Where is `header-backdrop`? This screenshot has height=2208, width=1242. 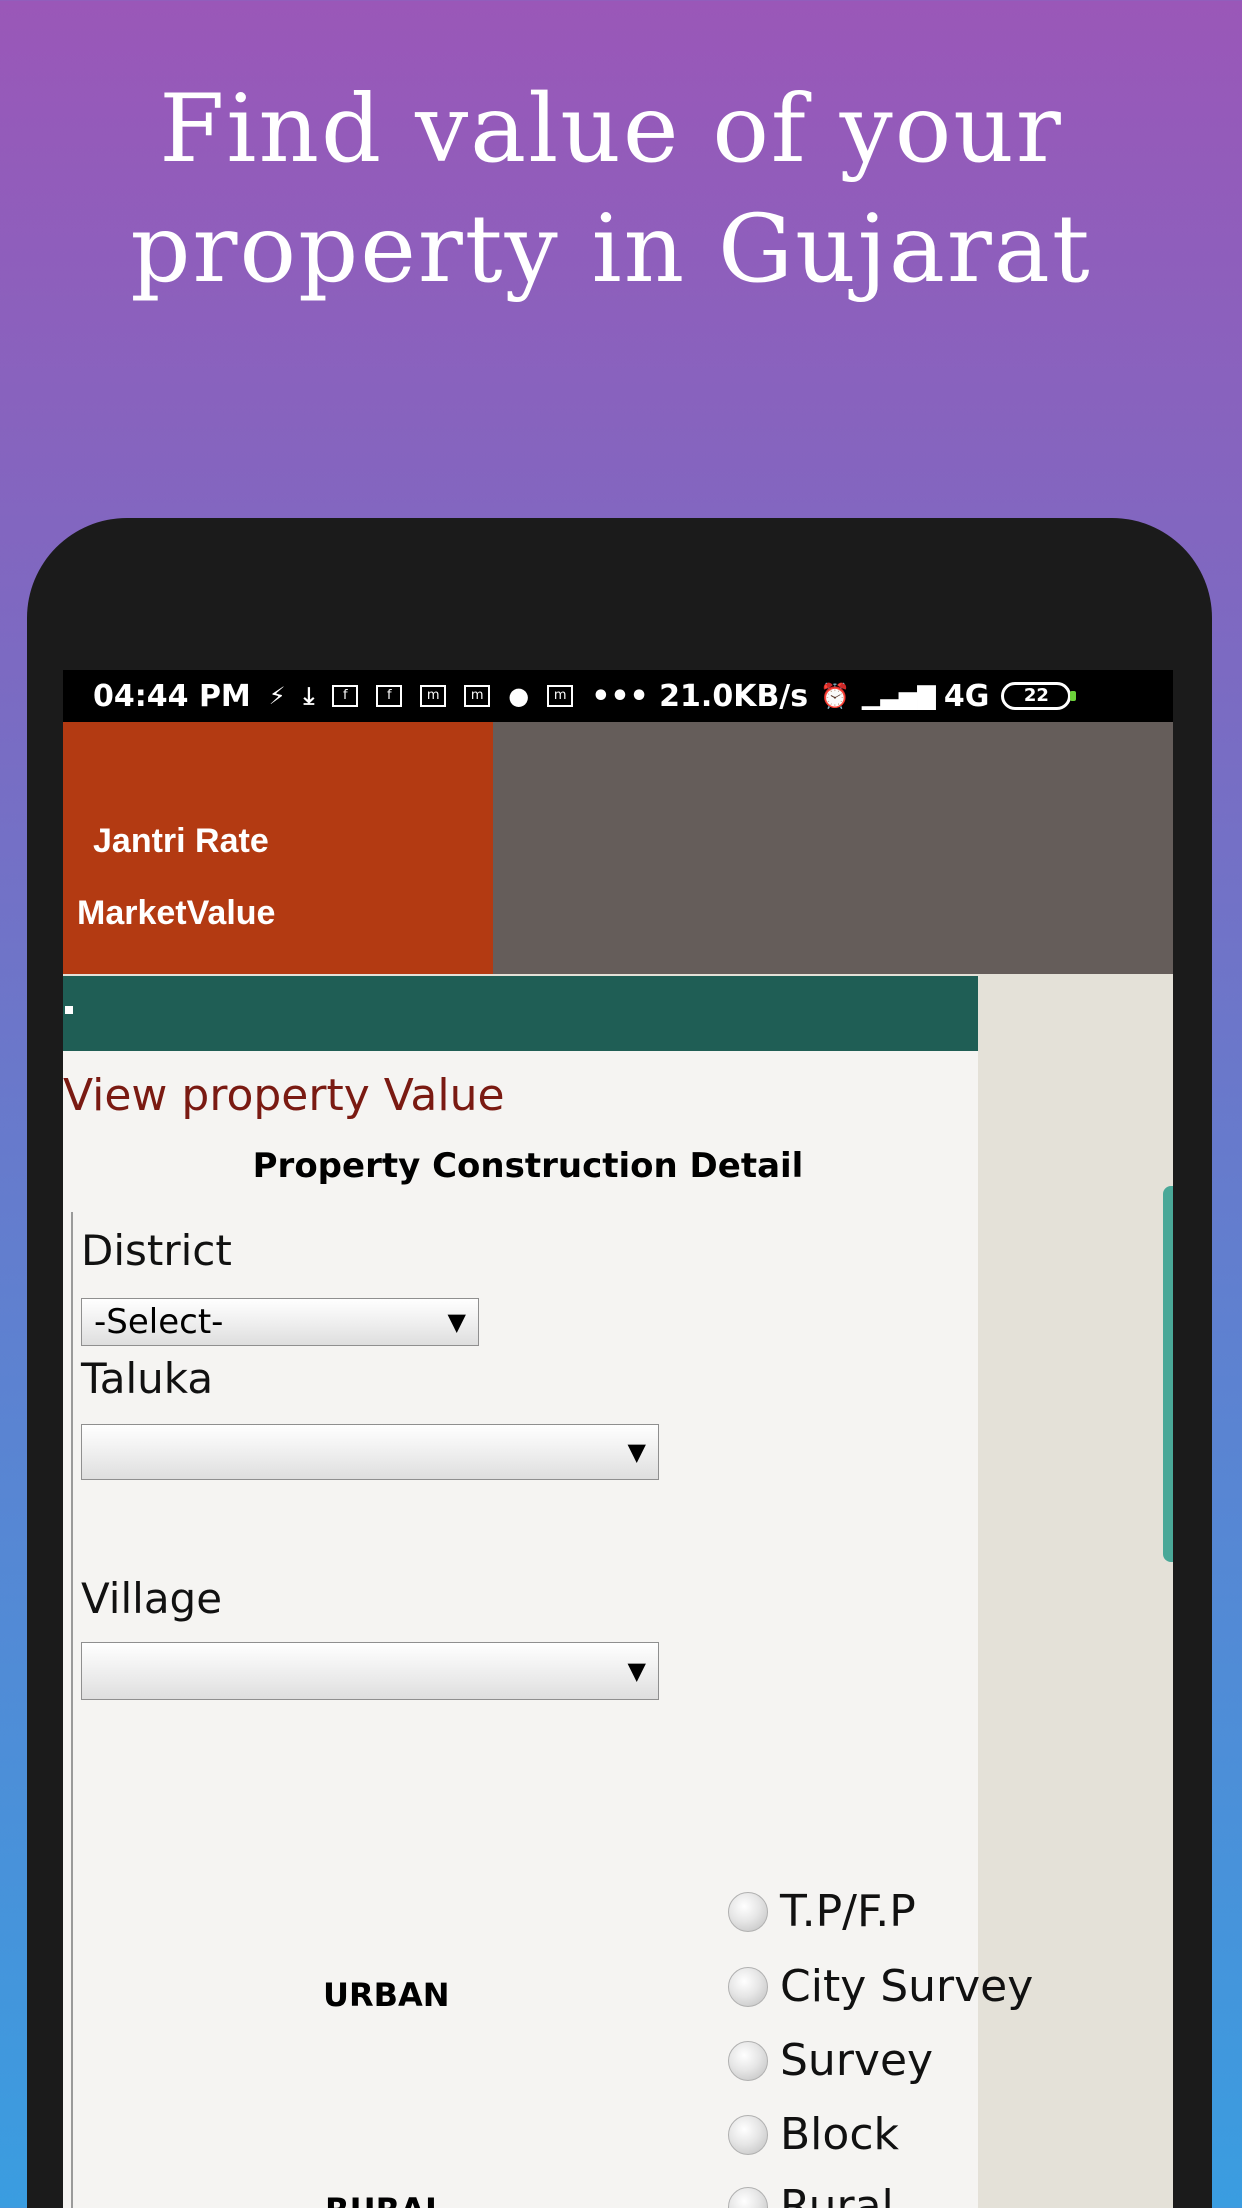 header-backdrop is located at coordinates (833, 848).